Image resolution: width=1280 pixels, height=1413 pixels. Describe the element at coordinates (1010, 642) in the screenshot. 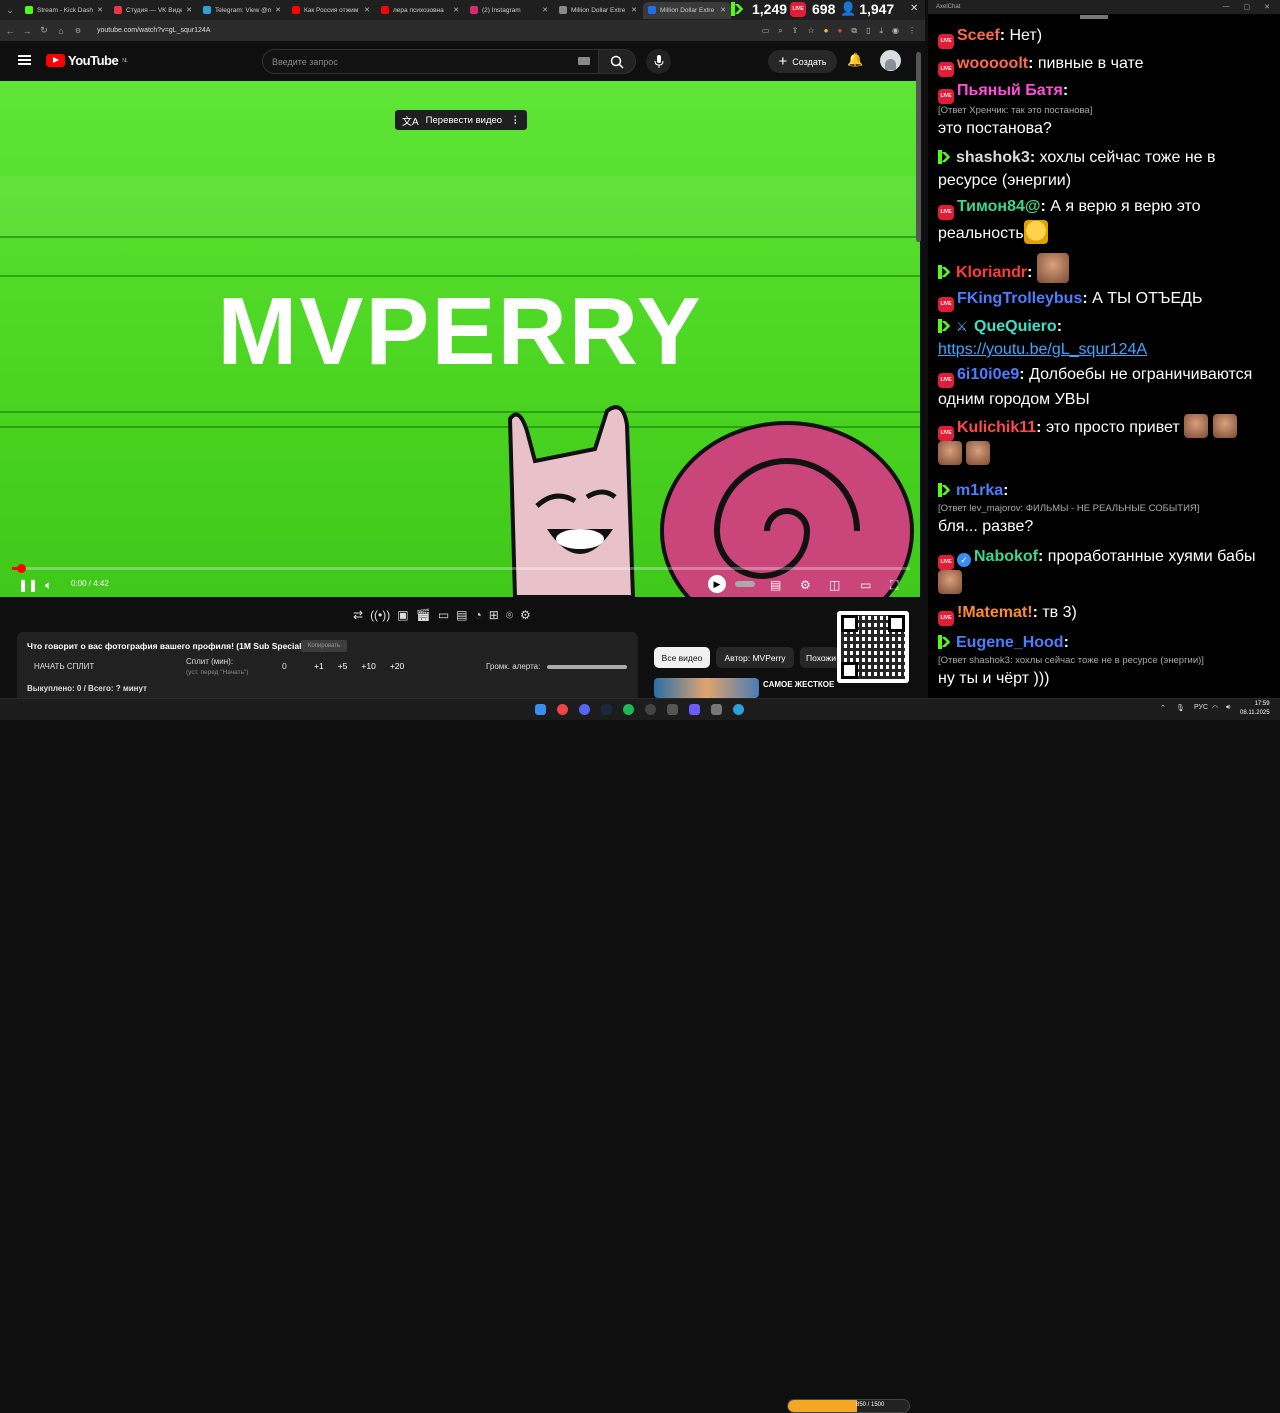

I see `chat-username: Eugene_Hood` at that location.